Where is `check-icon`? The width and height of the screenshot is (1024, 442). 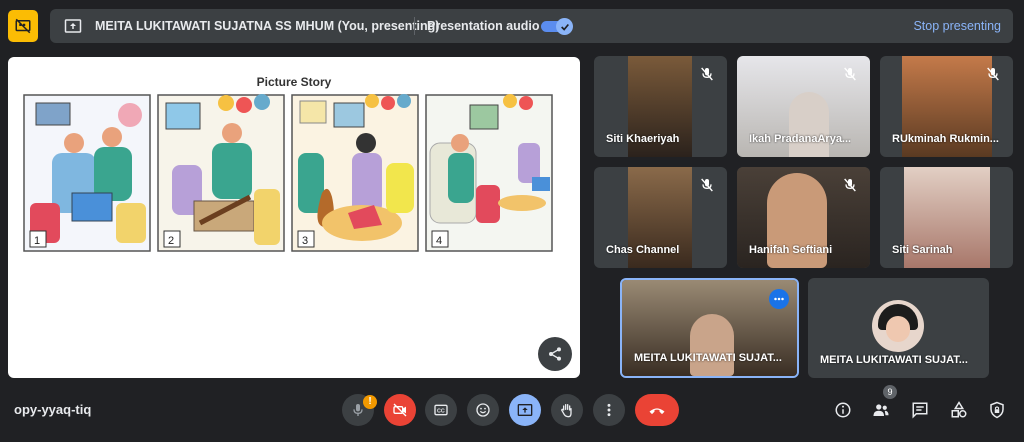 check-icon is located at coordinates (564, 27).